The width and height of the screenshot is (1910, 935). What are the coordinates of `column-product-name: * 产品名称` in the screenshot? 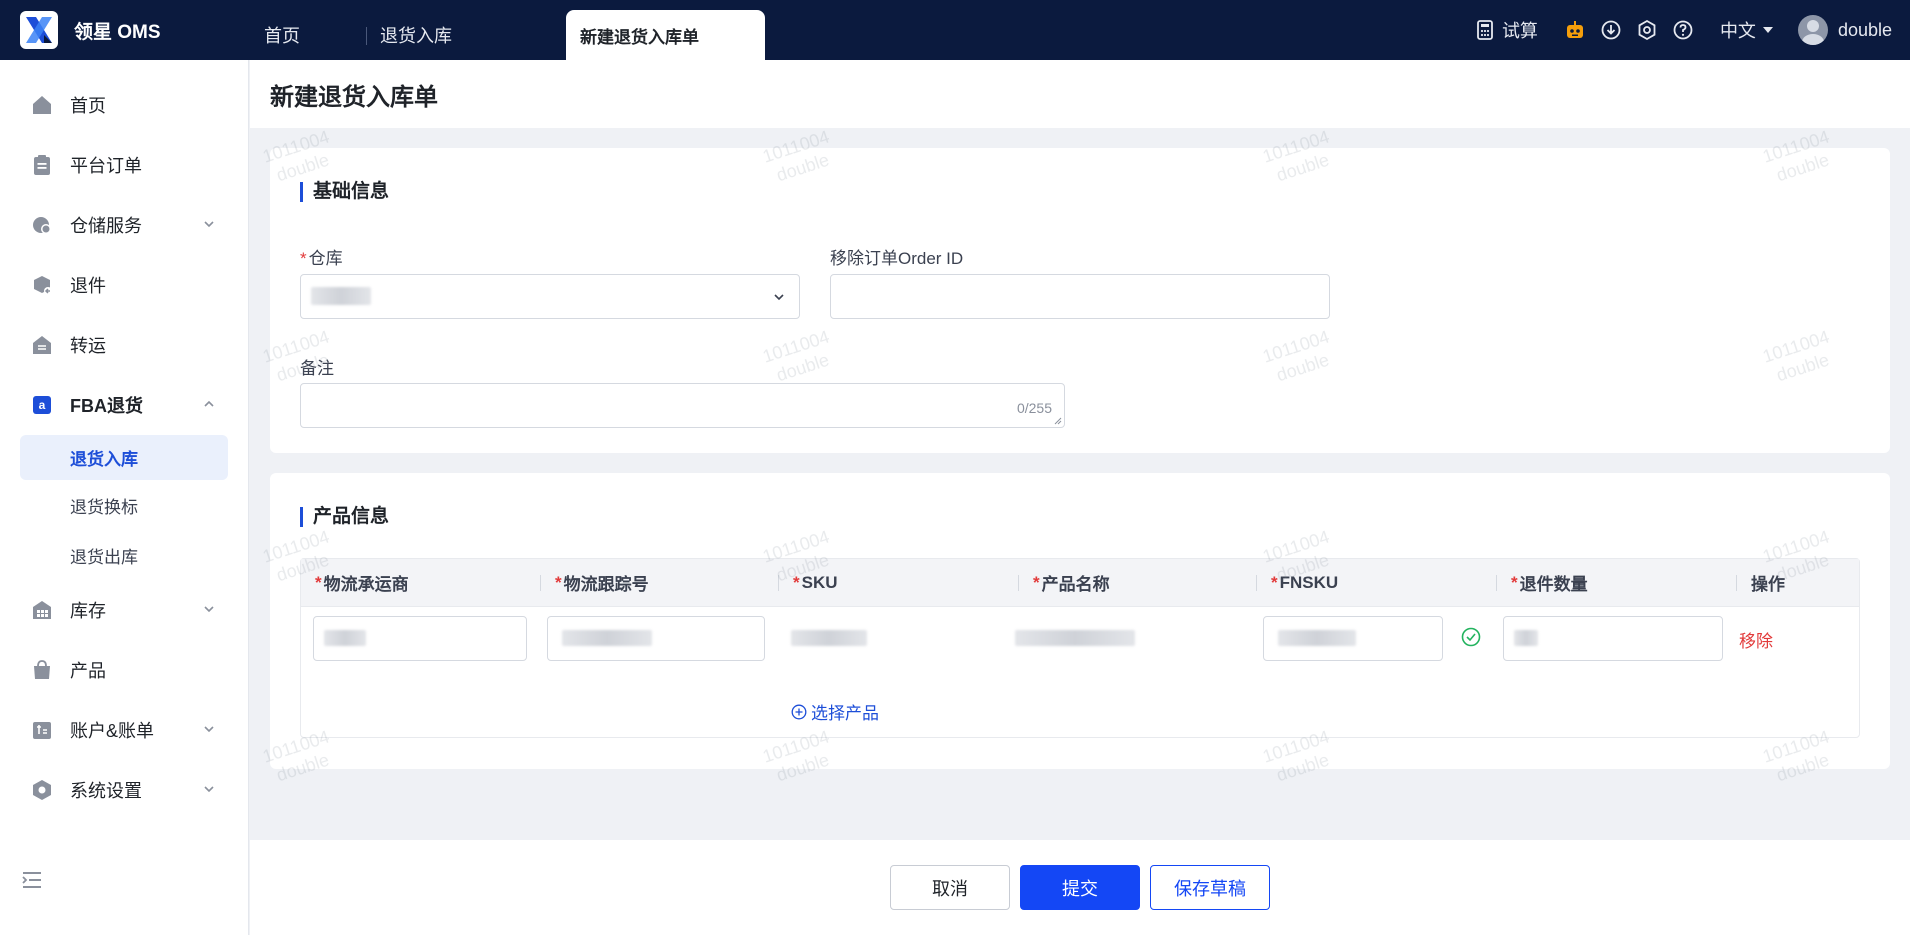 It's located at (1138, 583).